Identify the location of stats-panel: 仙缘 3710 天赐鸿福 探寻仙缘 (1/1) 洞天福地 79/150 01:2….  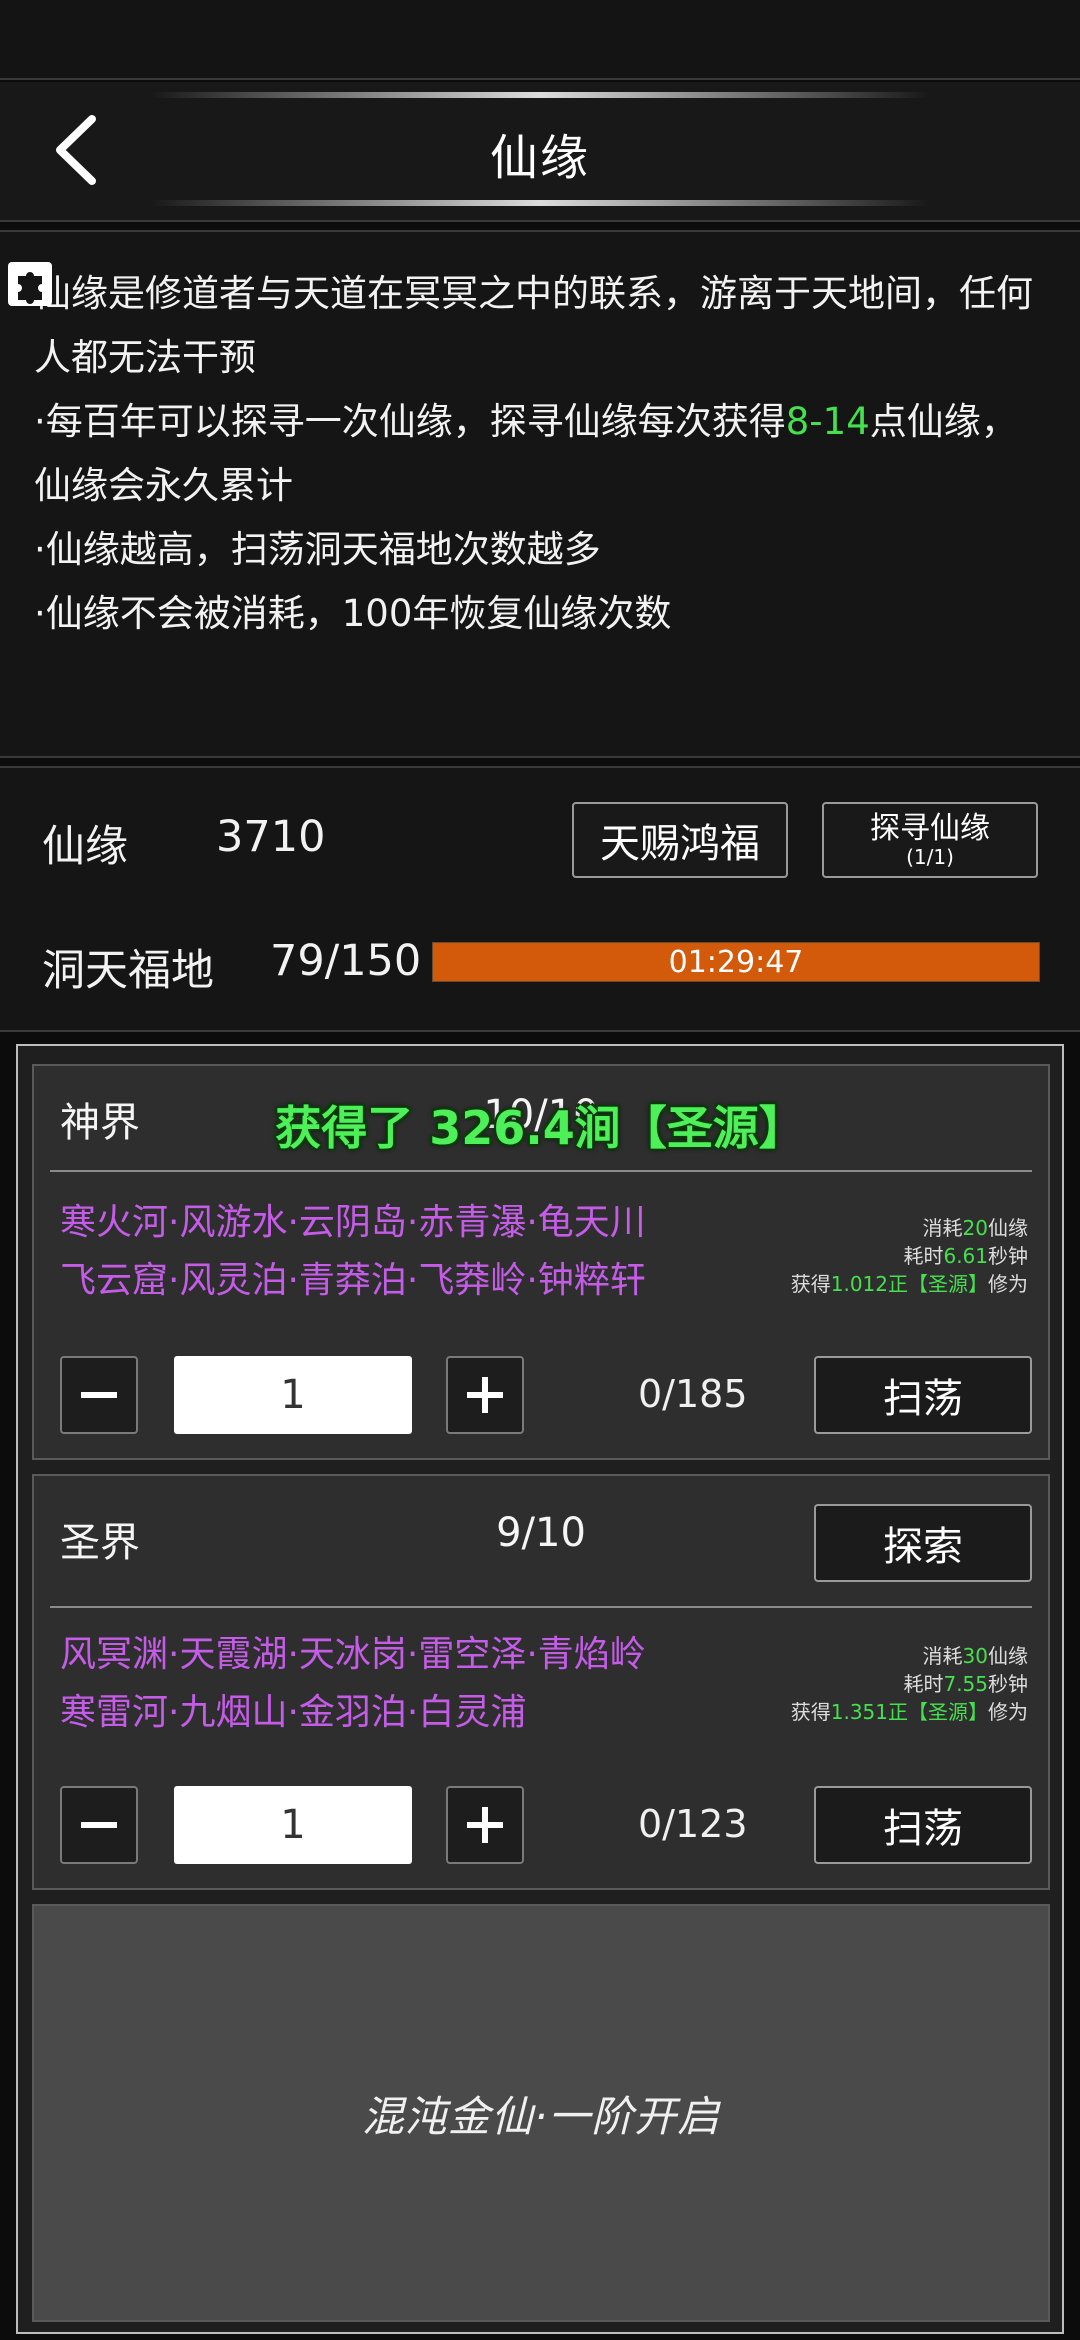
(540, 899).